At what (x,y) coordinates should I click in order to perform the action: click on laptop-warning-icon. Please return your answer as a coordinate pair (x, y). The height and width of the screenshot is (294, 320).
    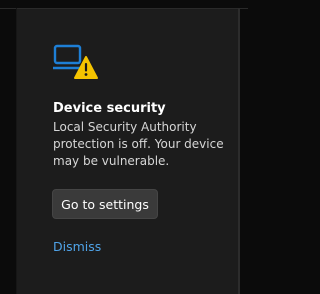
    Looking at the image, I should click on (76, 63).